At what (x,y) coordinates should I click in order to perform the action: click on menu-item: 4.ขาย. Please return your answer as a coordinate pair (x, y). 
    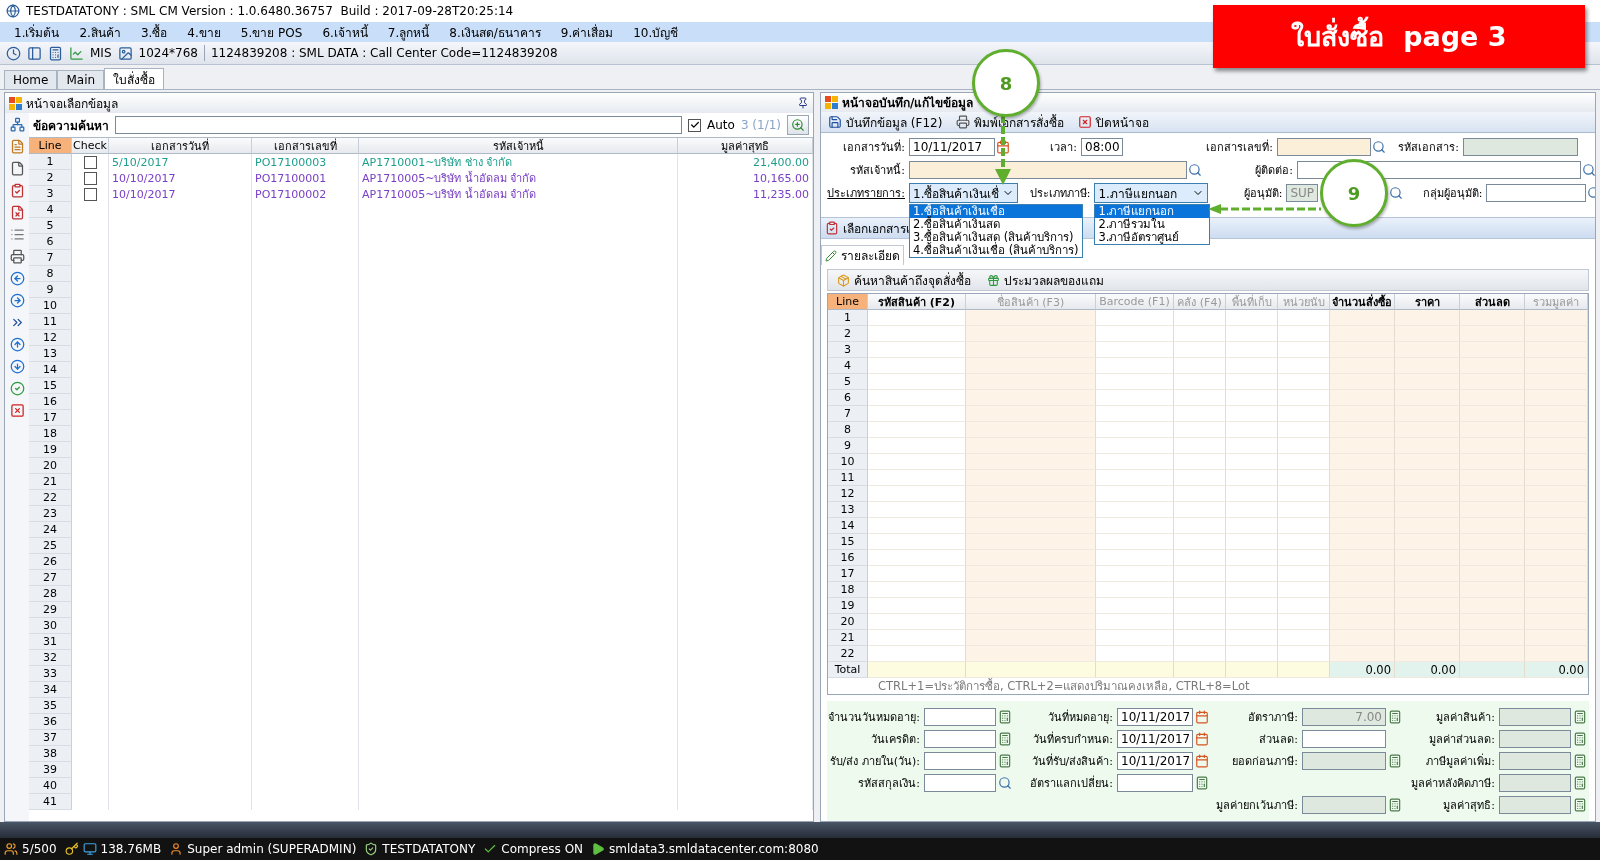
    Looking at the image, I should click on (204, 32).